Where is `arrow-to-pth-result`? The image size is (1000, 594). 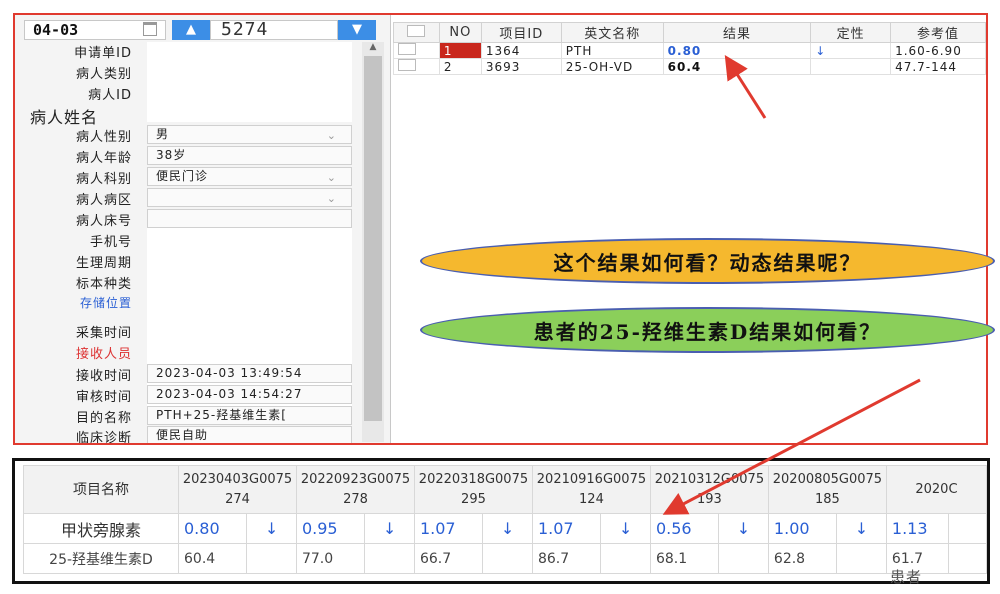 arrow-to-pth-result is located at coordinates (745, 86).